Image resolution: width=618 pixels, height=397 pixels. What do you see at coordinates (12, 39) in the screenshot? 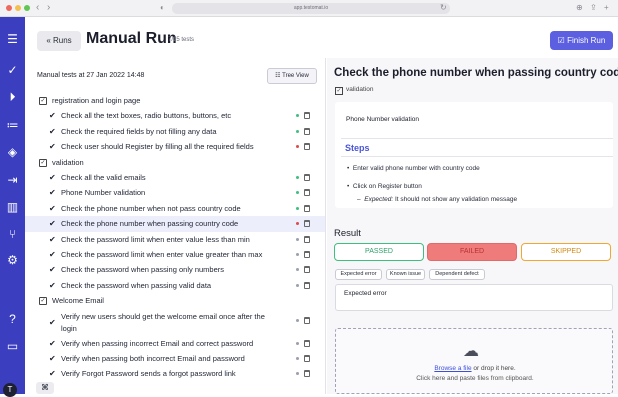
I see `menu-icon: ☰` at bounding box center [12, 39].